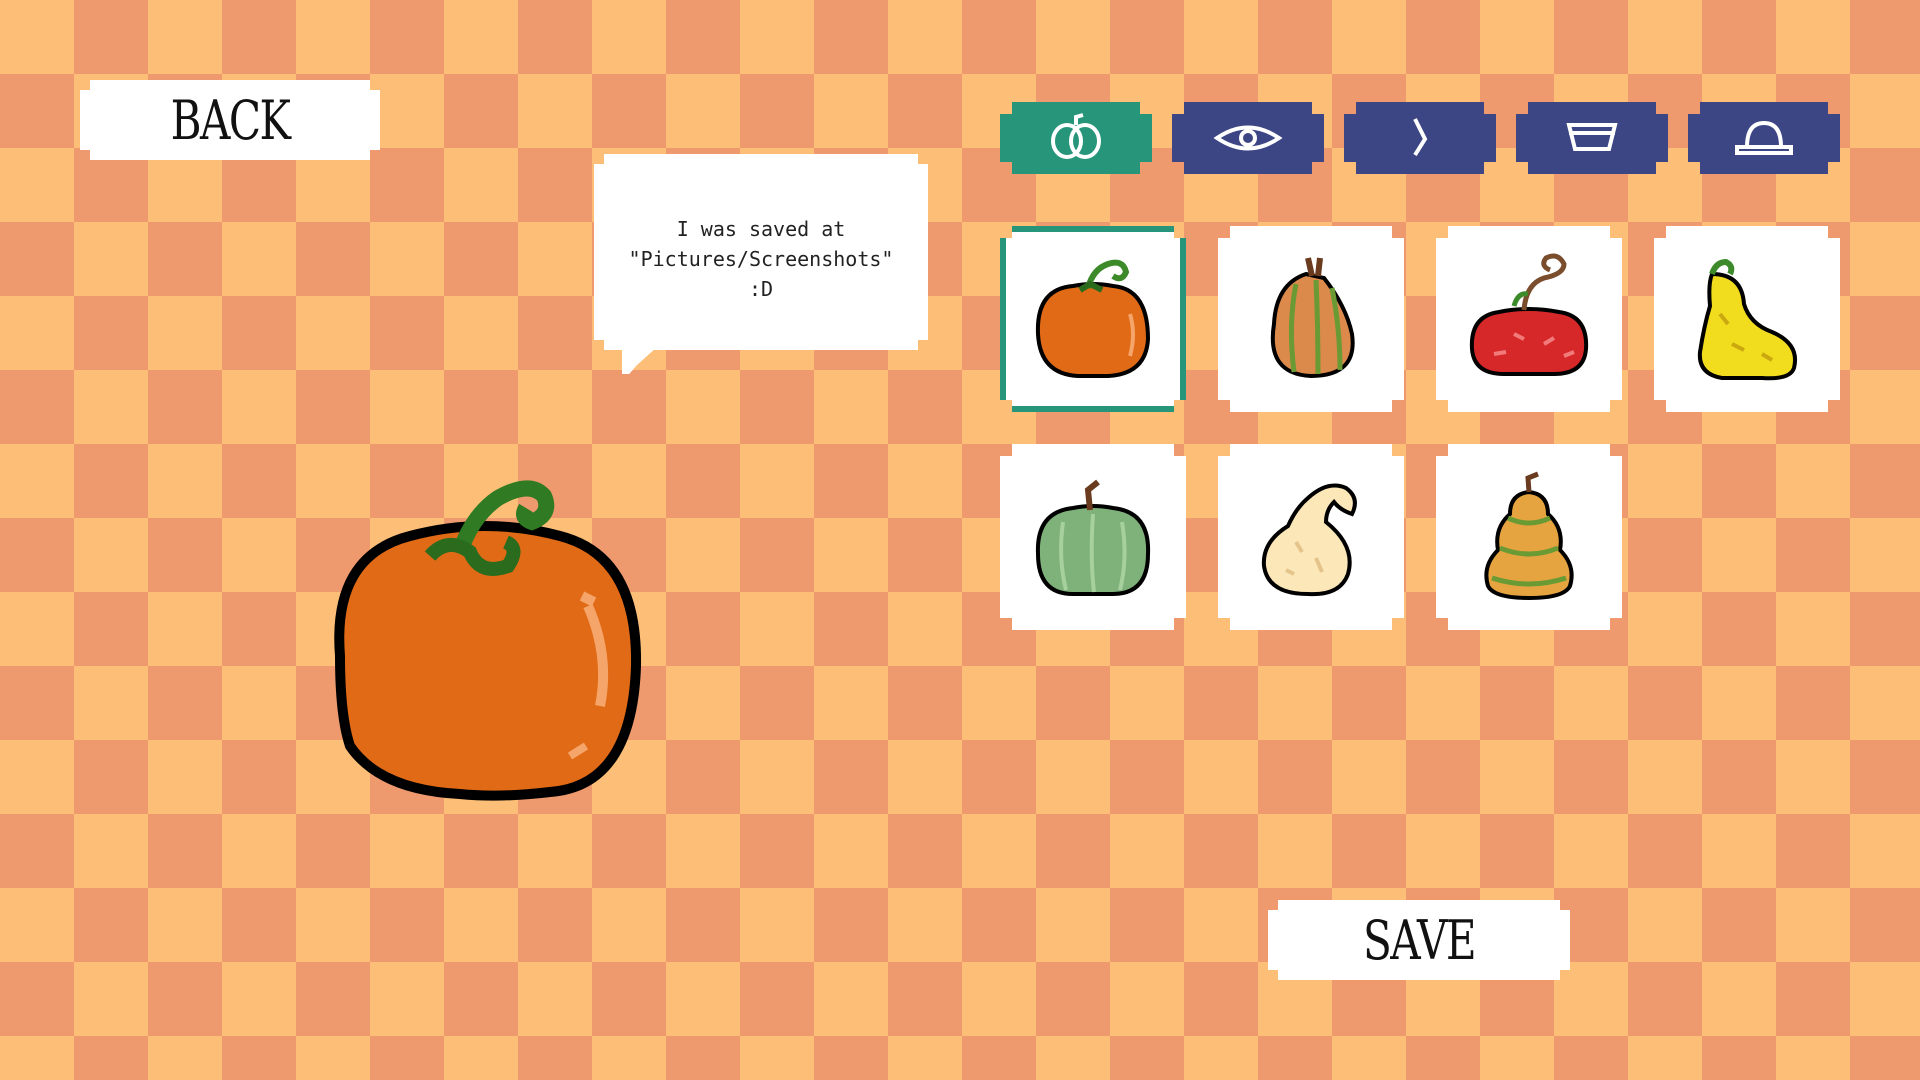 The height and width of the screenshot is (1080, 1920). I want to click on back-button-label: BACK, so click(230, 120).